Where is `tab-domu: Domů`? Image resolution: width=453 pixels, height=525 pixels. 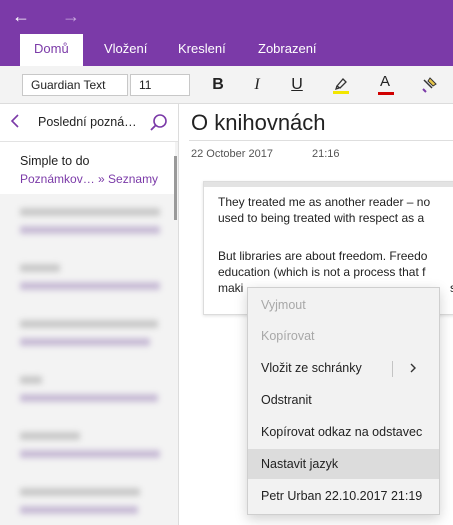 tab-domu: Domů is located at coordinates (51, 50).